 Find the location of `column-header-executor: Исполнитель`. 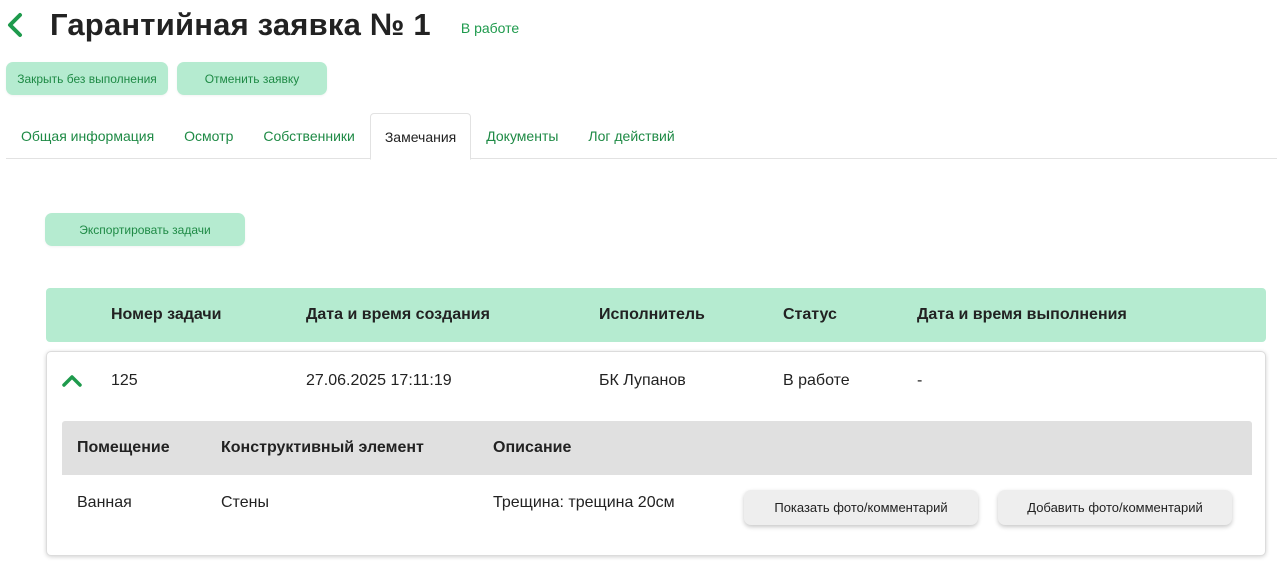

column-header-executor: Исполнитель is located at coordinates (652, 314).